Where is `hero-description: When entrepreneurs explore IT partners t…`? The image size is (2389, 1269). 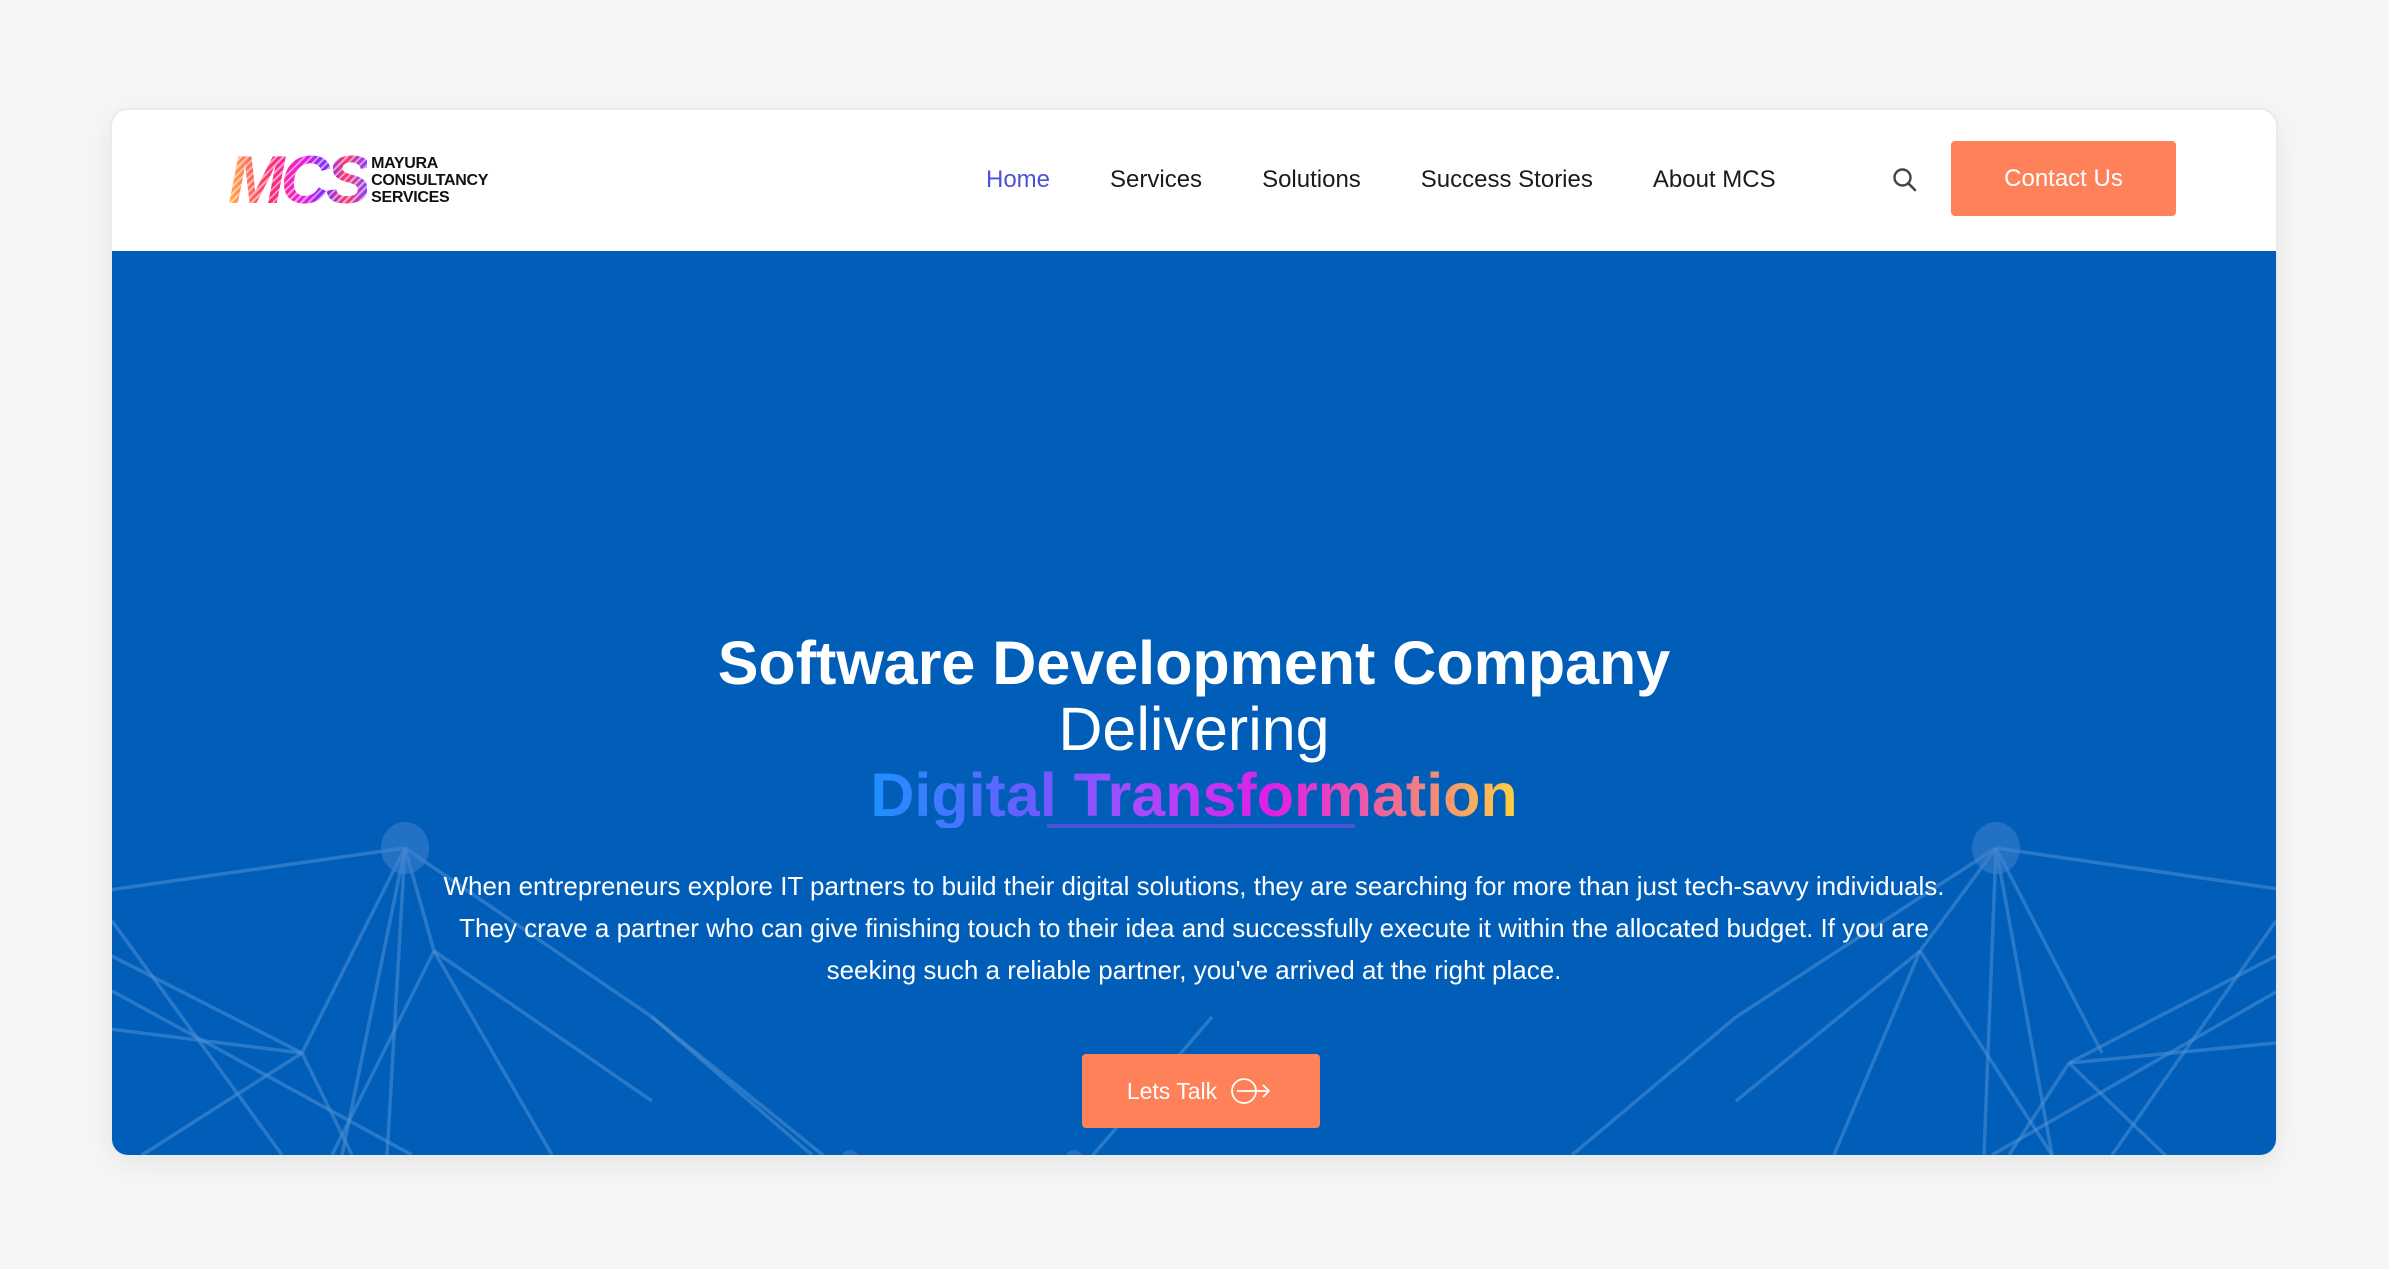 hero-description: When entrepreneurs explore IT partners t… is located at coordinates (1194, 928).